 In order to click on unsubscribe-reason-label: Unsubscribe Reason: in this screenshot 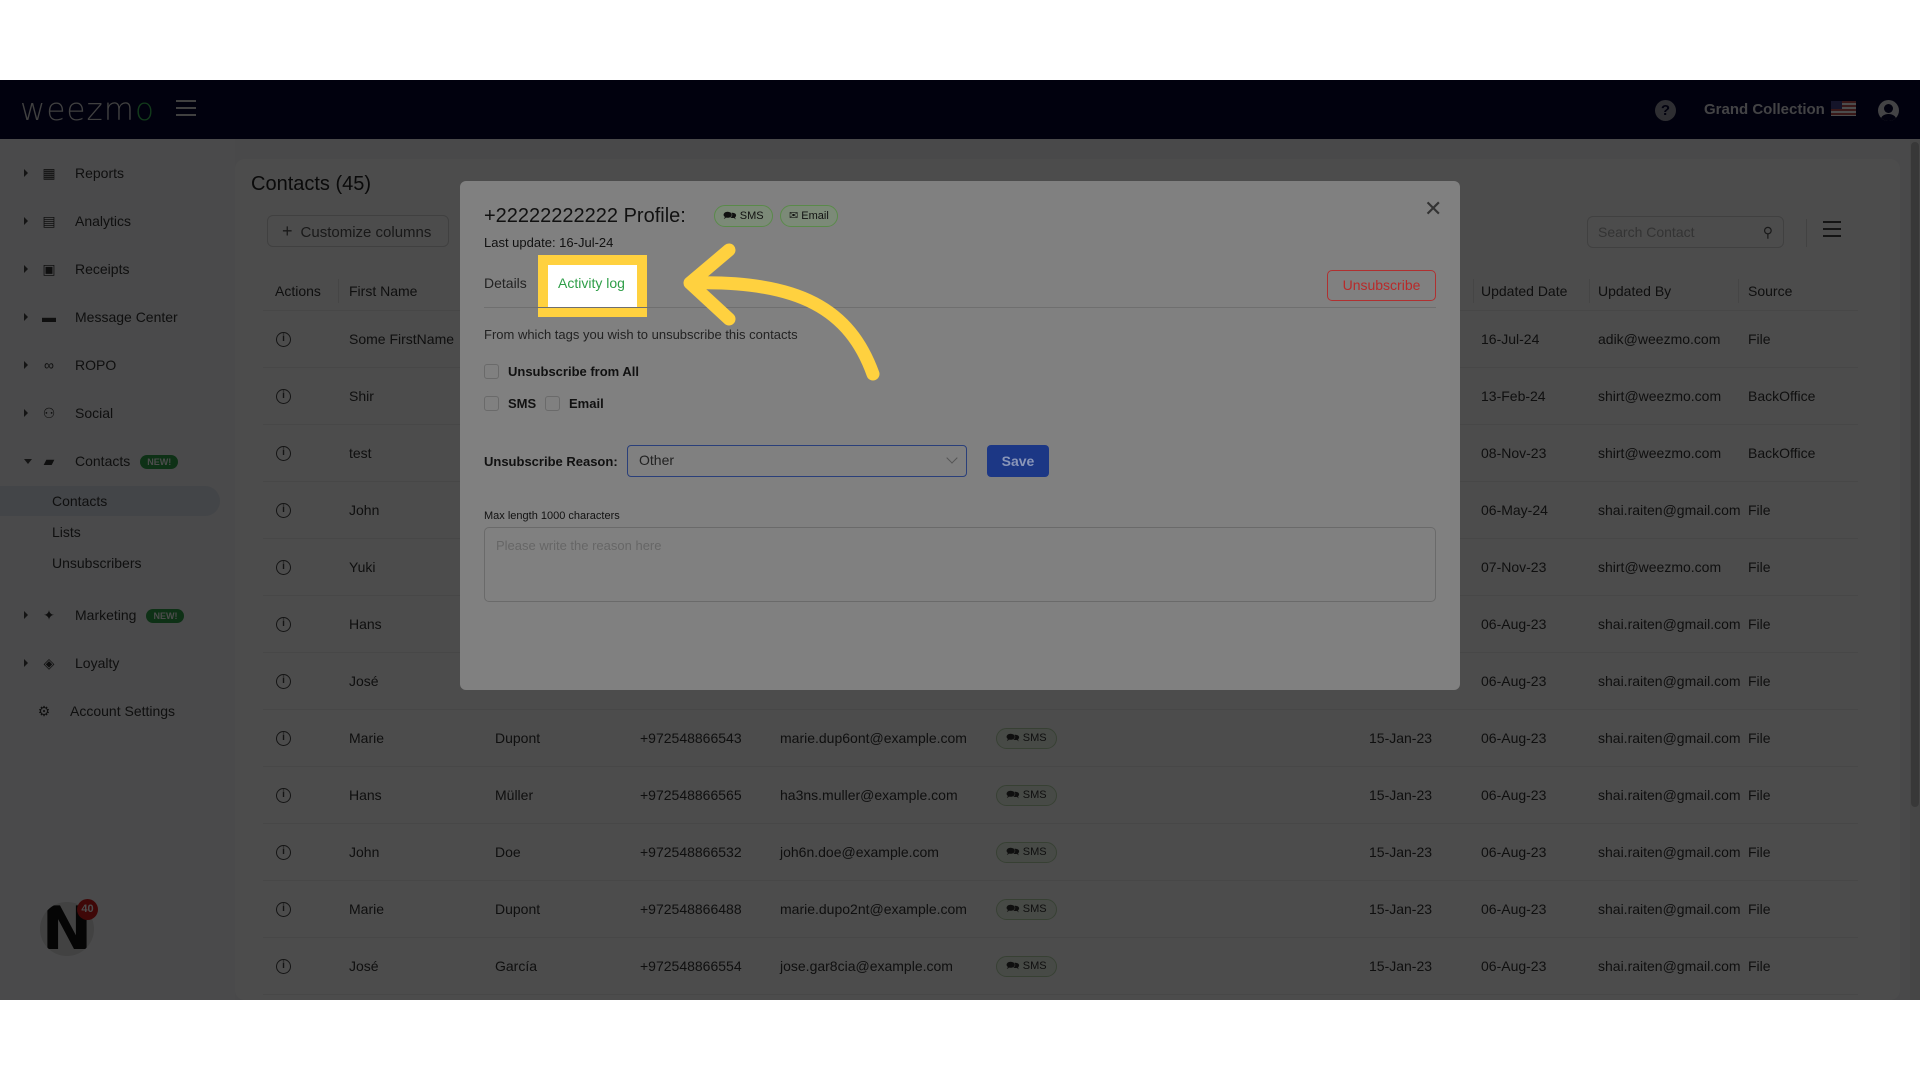, I will do `click(551, 461)`.